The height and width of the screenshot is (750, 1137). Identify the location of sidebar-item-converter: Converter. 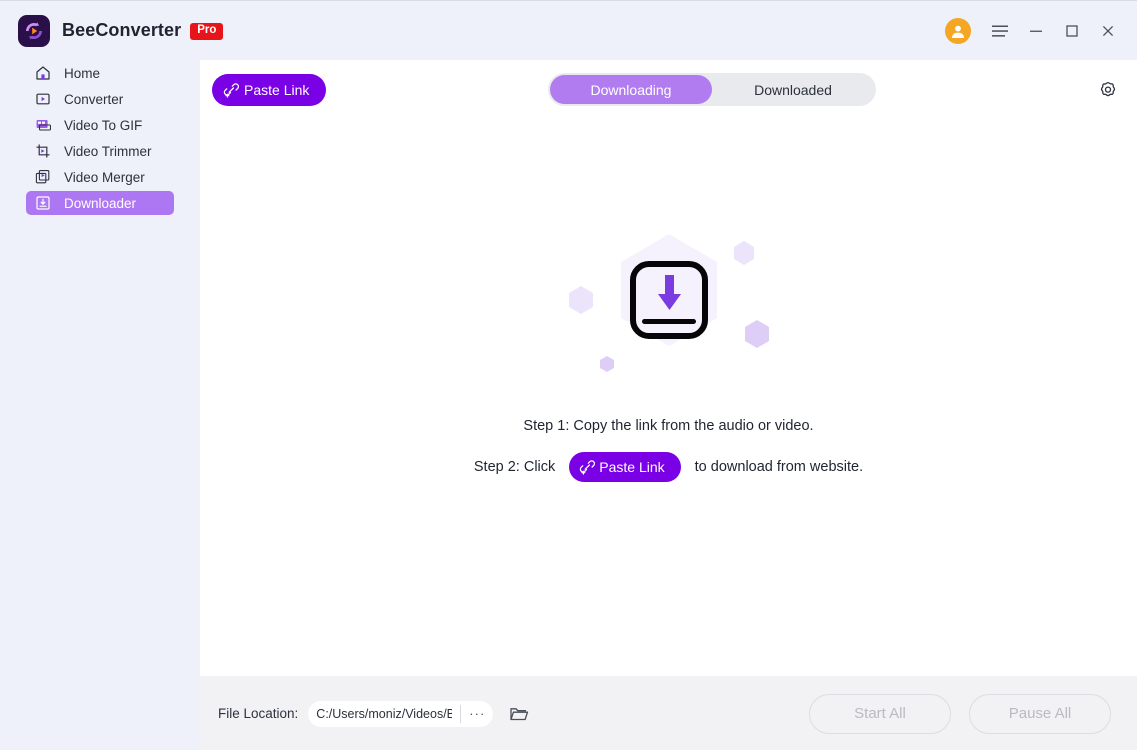
(100, 99).